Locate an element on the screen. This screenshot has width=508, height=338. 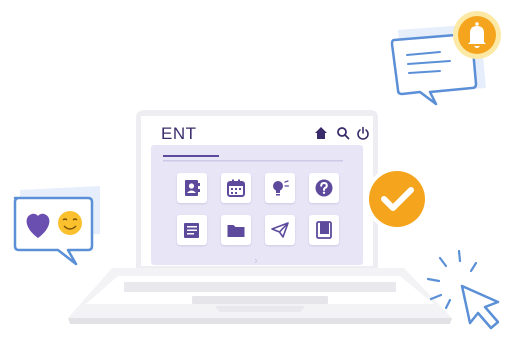
tile-messages is located at coordinates (280, 230).